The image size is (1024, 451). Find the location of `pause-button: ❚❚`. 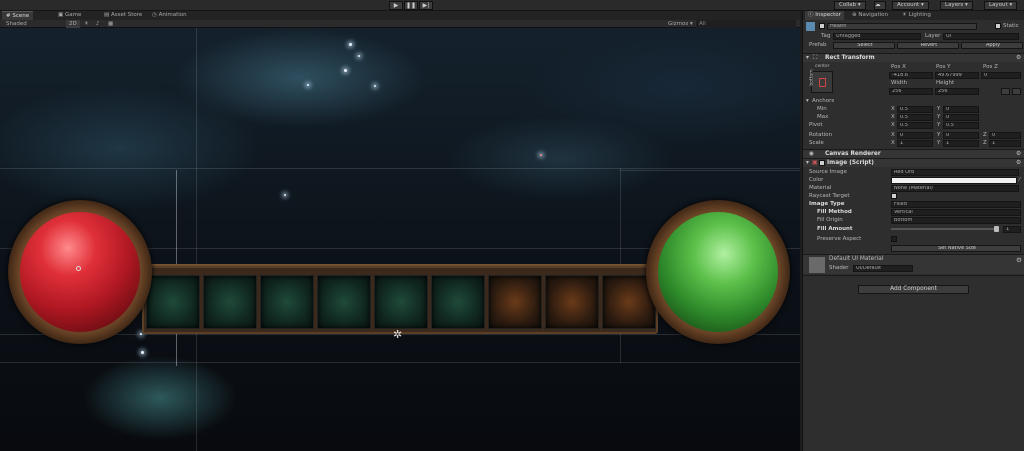

pause-button: ❚❚ is located at coordinates (411, 5).